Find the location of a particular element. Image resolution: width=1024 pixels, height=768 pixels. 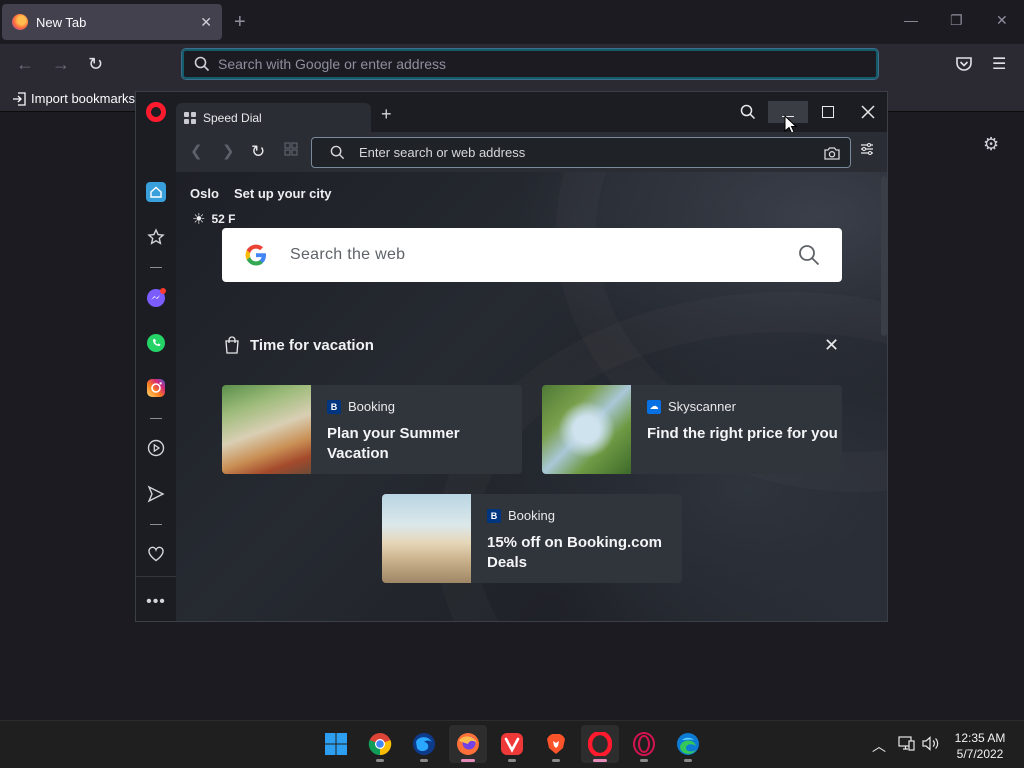

taskbar-opera is located at coordinates (600, 744).